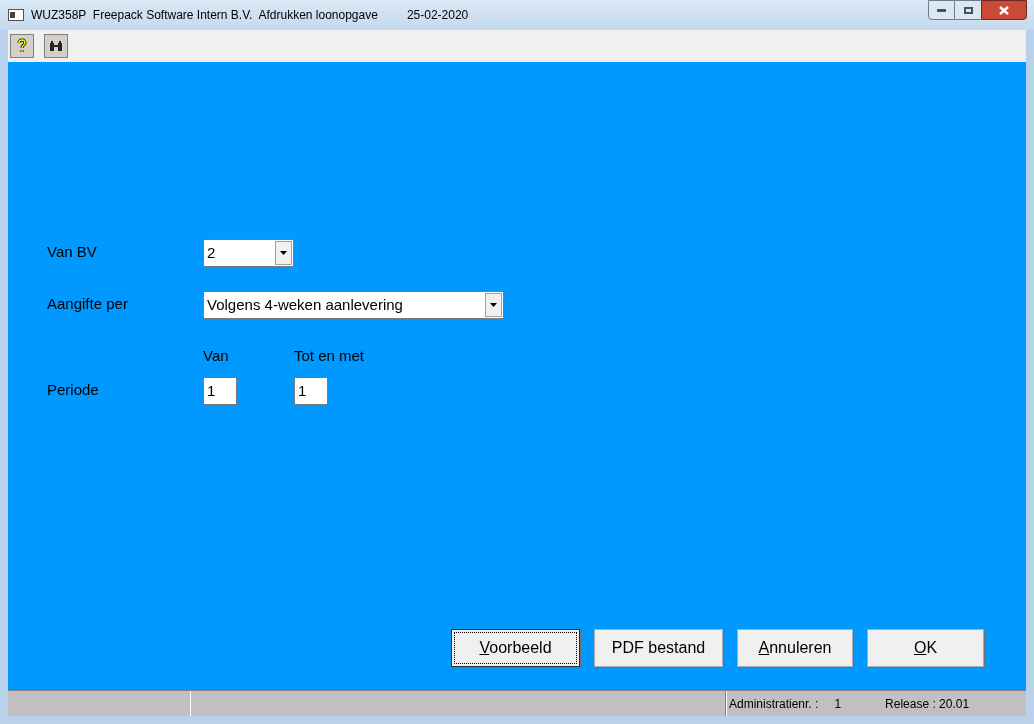 The image size is (1034, 724). What do you see at coordinates (73, 389) in the screenshot?
I see `field-label: Periode` at bounding box center [73, 389].